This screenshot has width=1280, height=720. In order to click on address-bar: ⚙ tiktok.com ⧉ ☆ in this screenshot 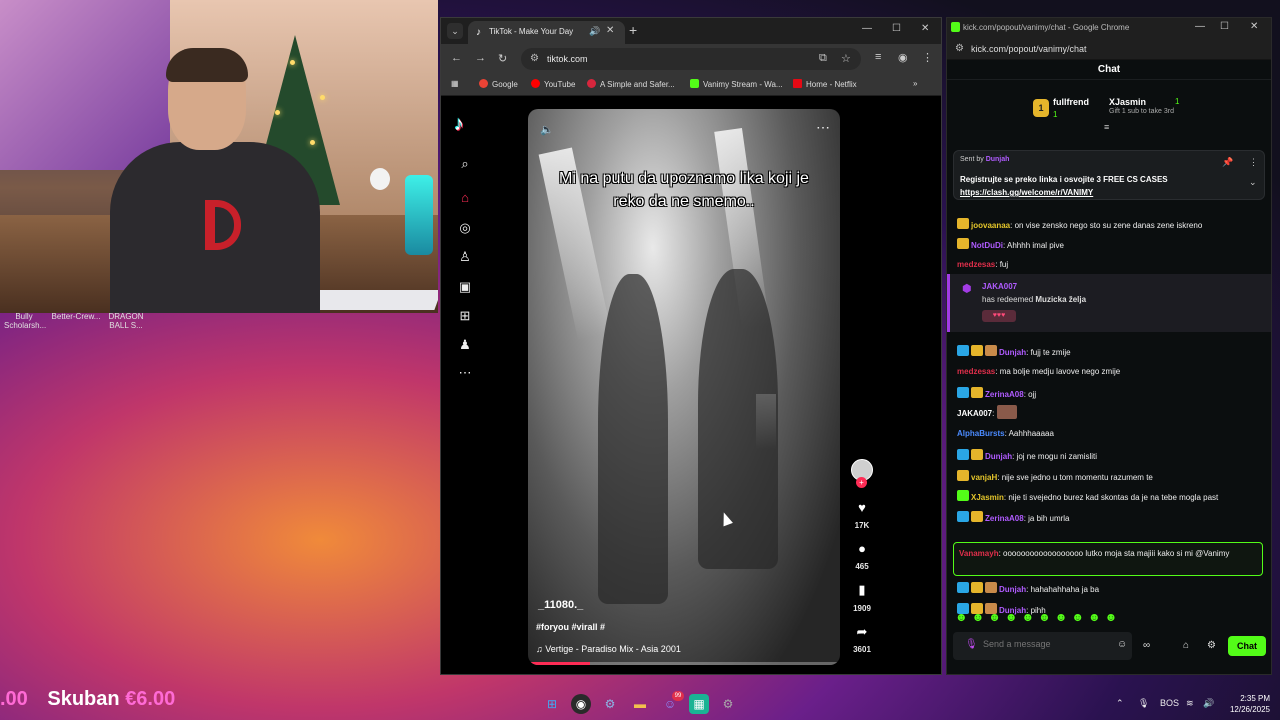, I will do `click(691, 59)`.